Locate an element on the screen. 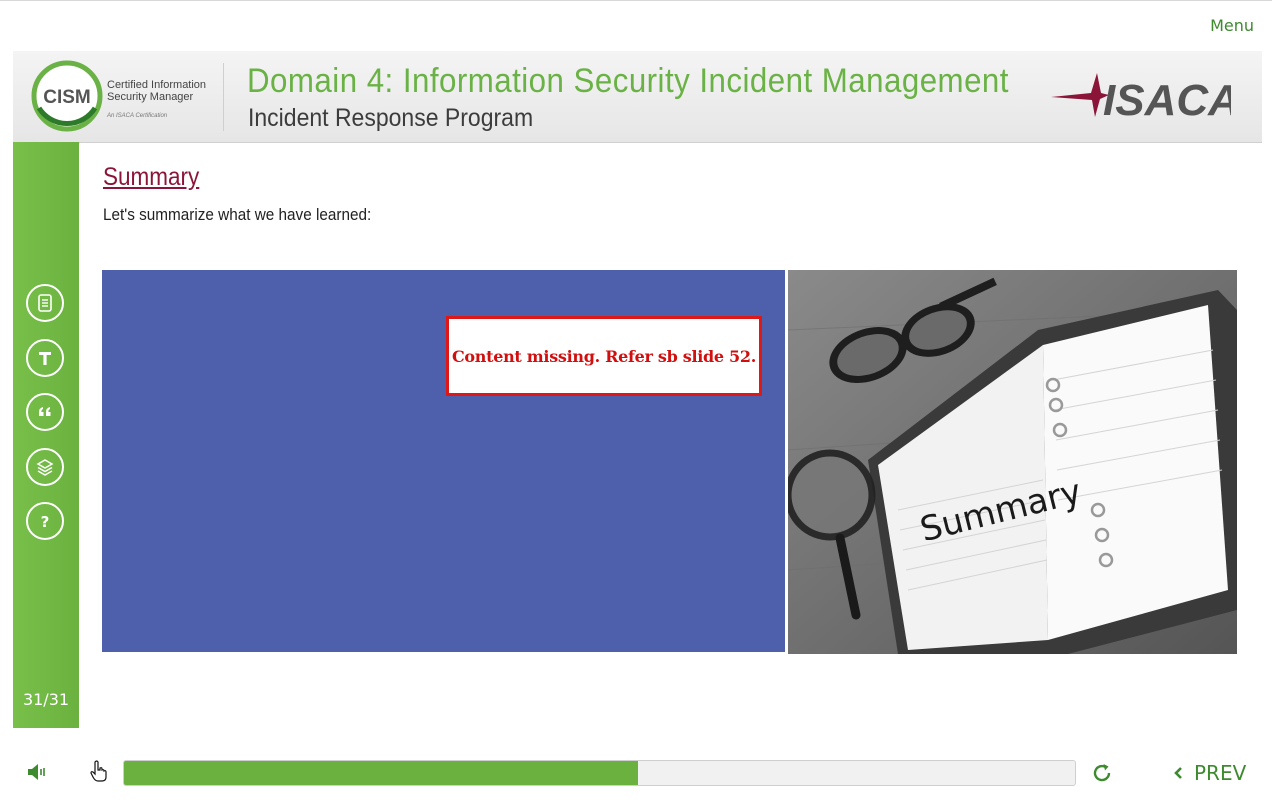 The width and height of the screenshot is (1272, 806). isaca-logo: ISACA is located at coordinates (1141, 99).